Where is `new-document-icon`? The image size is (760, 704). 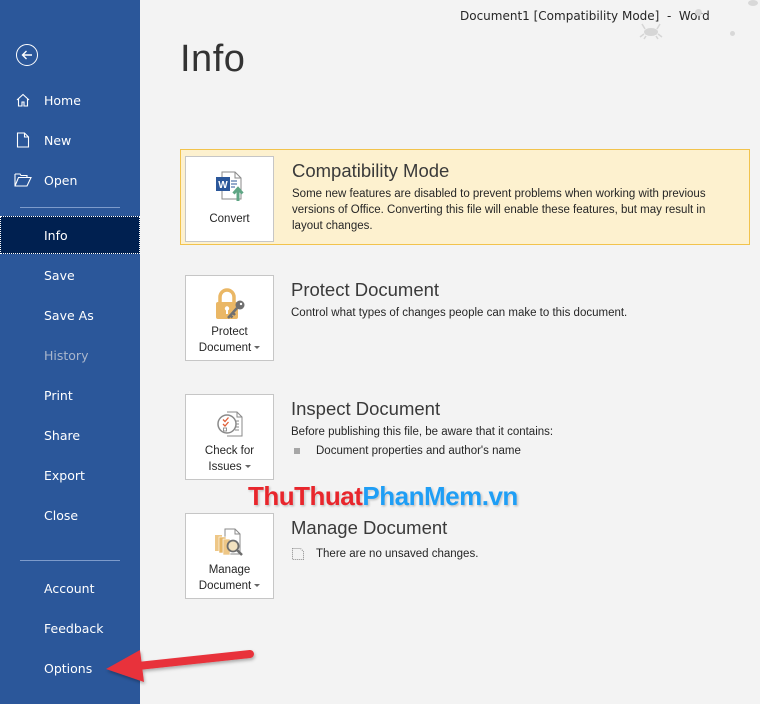
new-document-icon is located at coordinates (22, 140).